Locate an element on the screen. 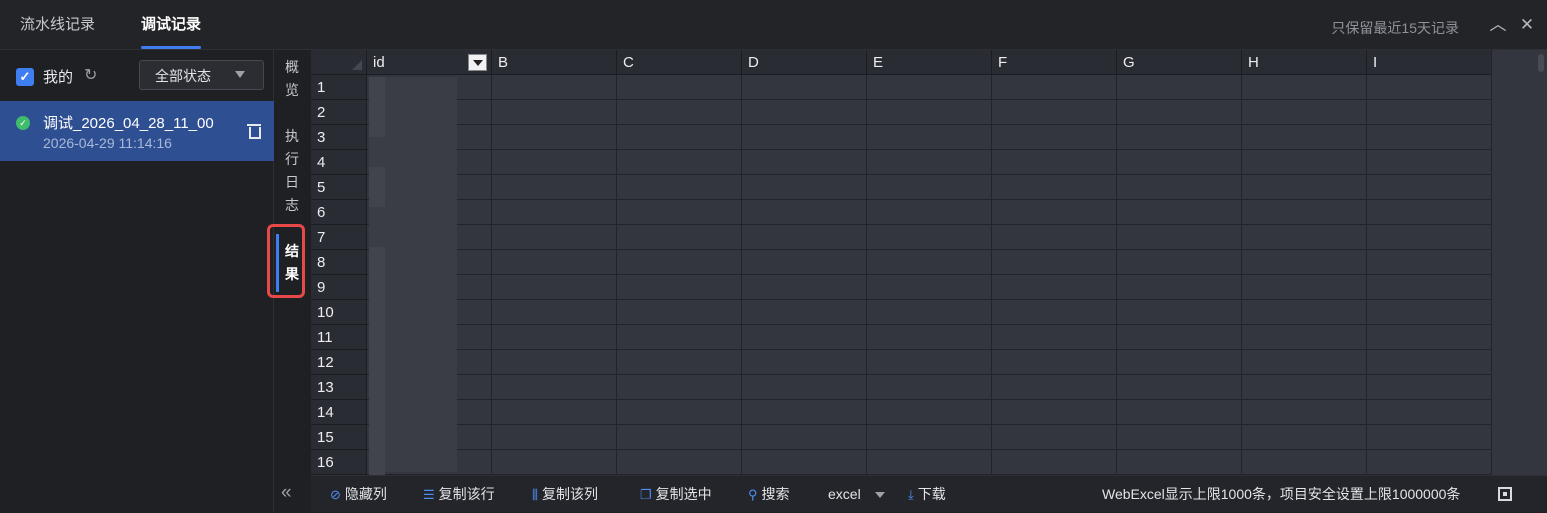 The image size is (1547, 513). row-header: 6 is located at coordinates (339, 212).